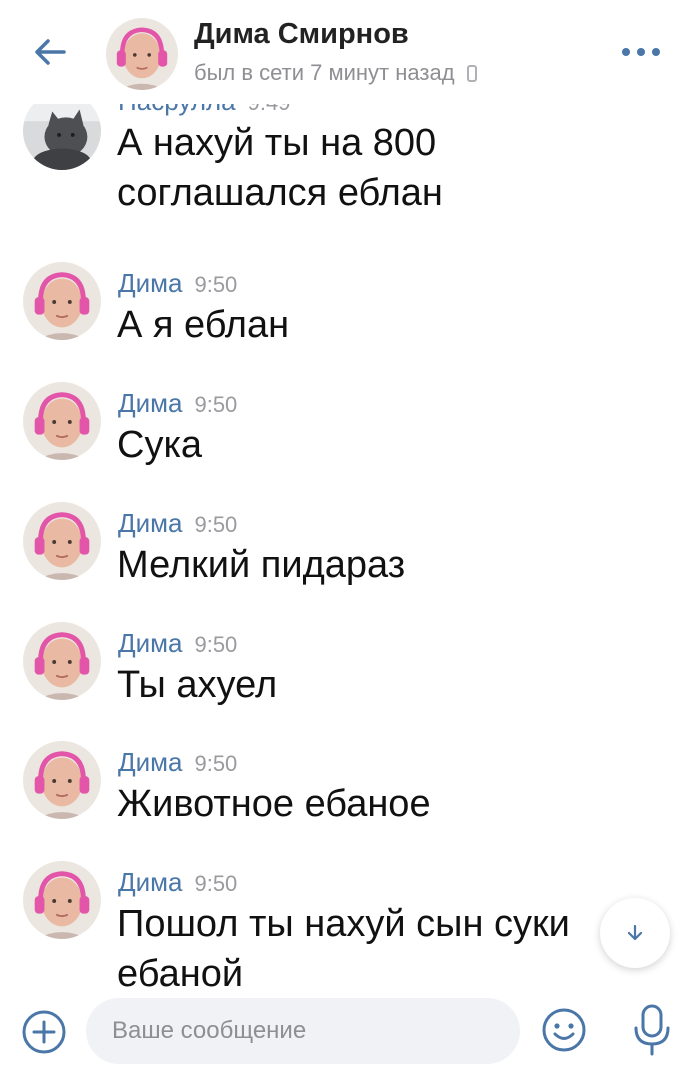 The image size is (695, 1080). I want to click on online-status: был в сети 7 минут назад, so click(335, 73).